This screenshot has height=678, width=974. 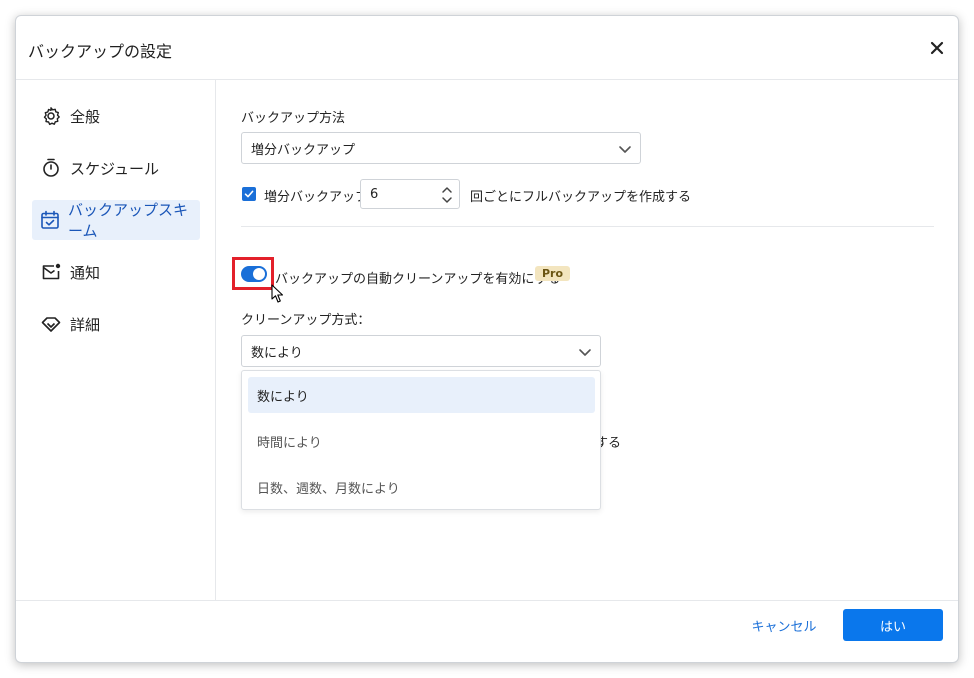 What do you see at coordinates (116, 116) in the screenshot?
I see `sidebar-item-general: 全般` at bounding box center [116, 116].